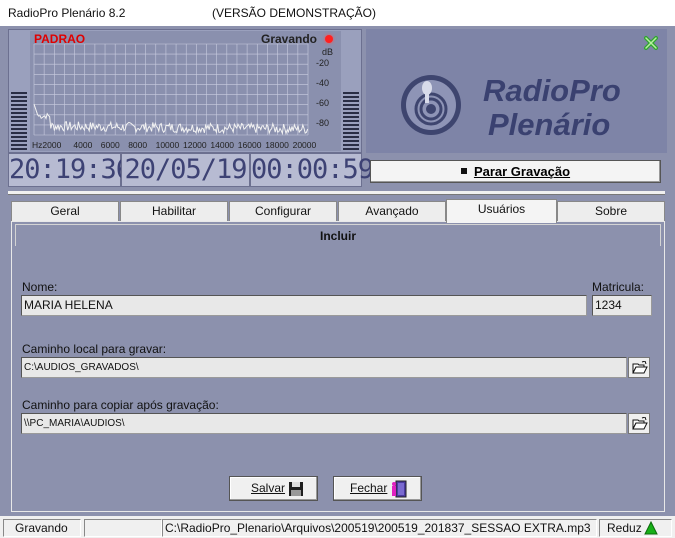 Image resolution: width=675 pixels, height=538 pixels. I want to click on tab-label: Geral, so click(65, 211).